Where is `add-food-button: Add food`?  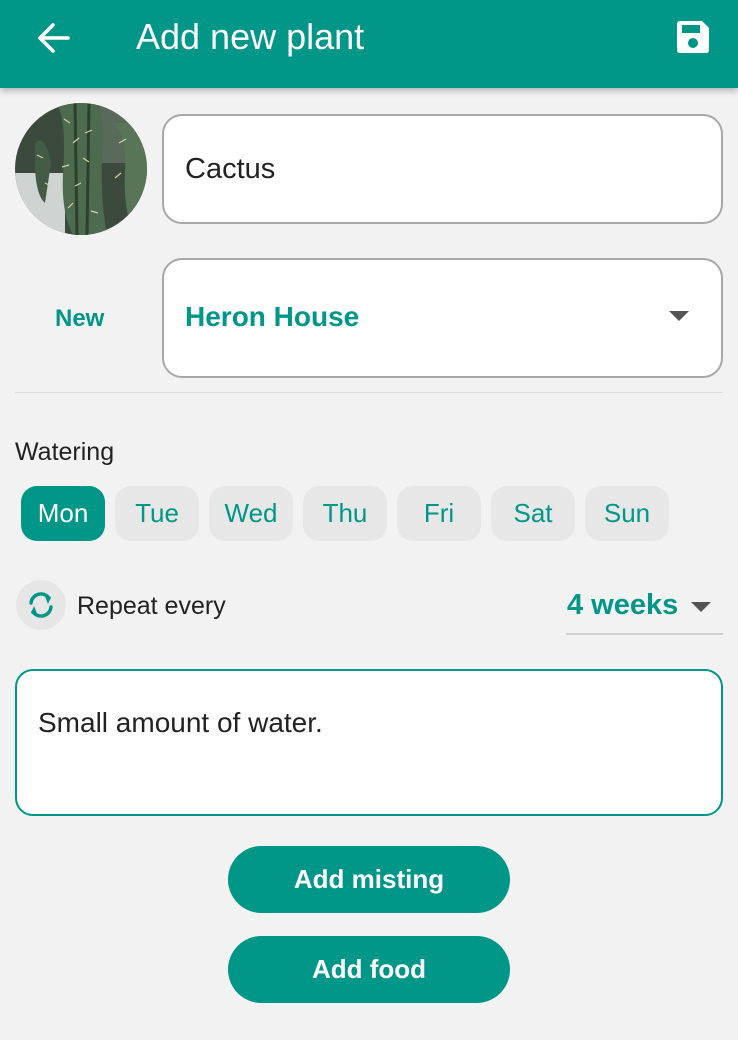 add-food-button: Add food is located at coordinates (369, 969).